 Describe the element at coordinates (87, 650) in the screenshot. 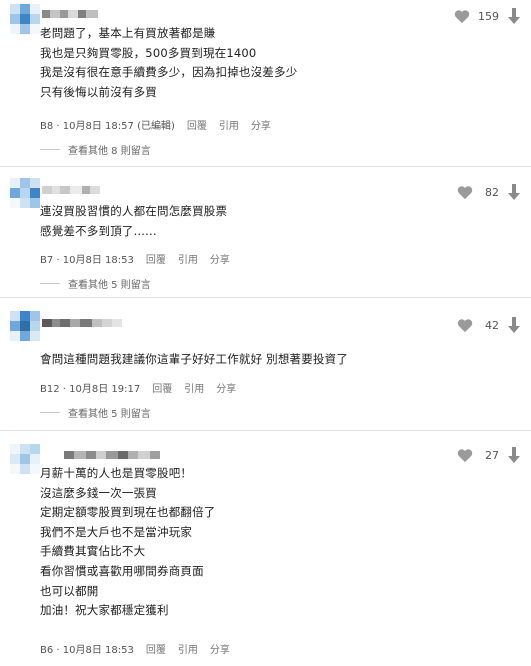

I see `floor-time: B6 · 10月8日 18:53` at that location.